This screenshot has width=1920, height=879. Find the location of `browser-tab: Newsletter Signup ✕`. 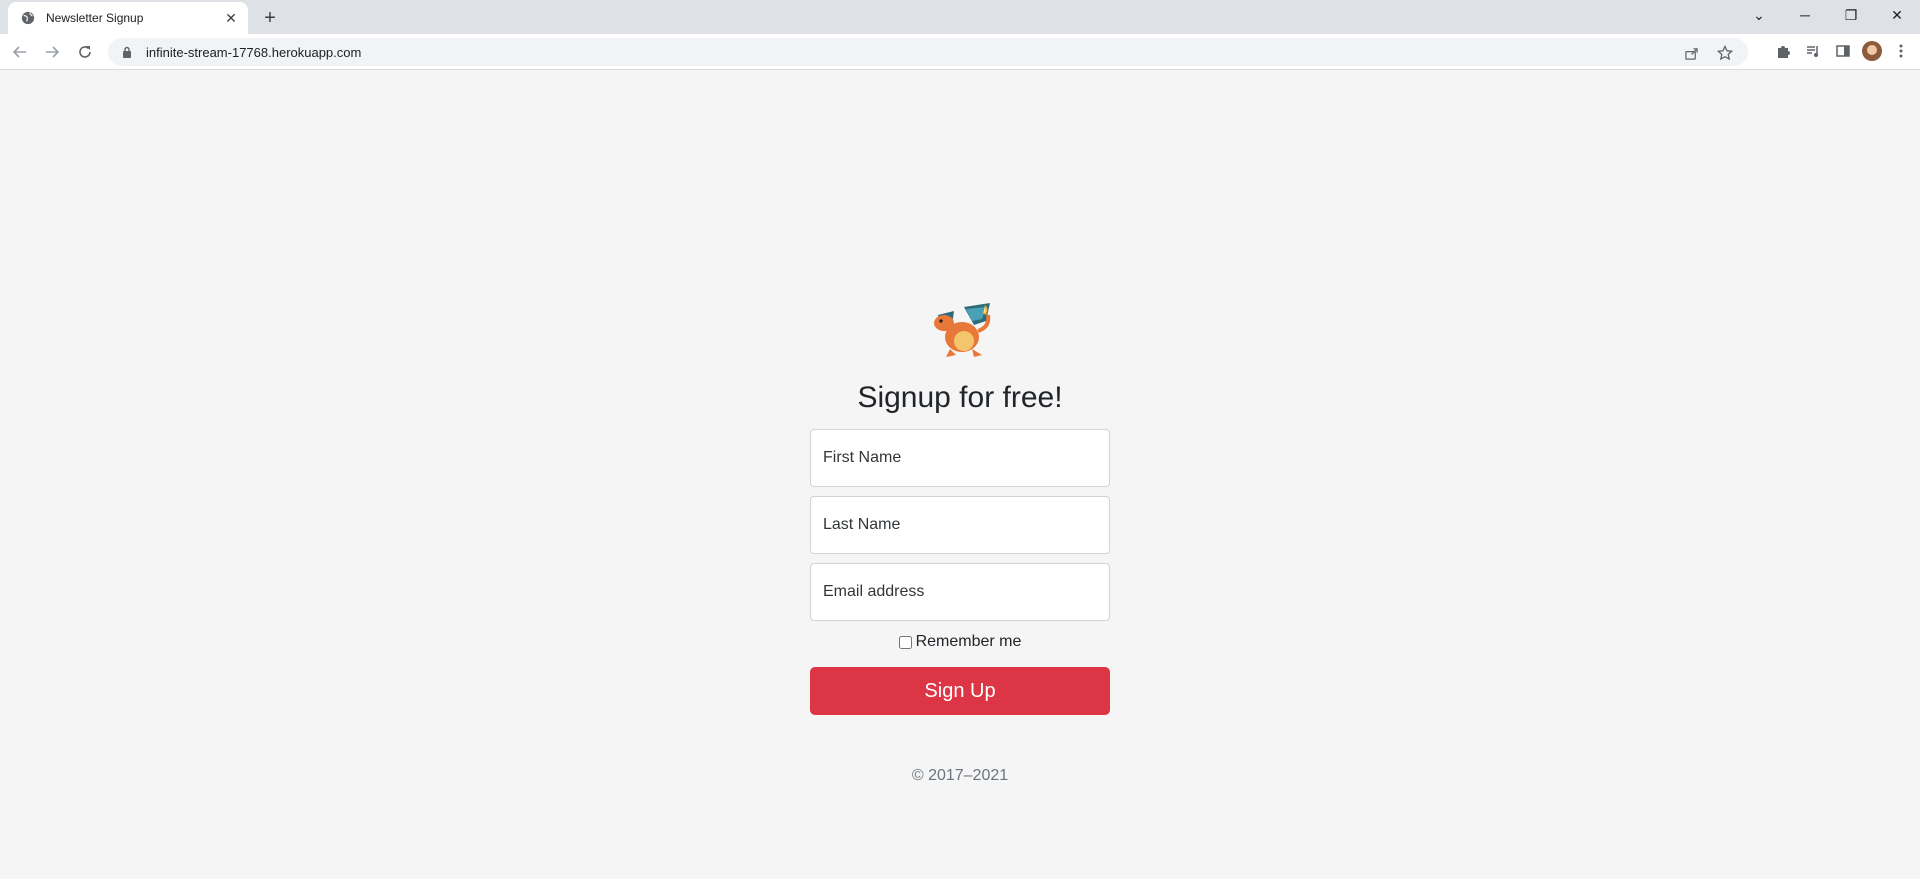

browser-tab: Newsletter Signup ✕ is located at coordinates (128, 18).